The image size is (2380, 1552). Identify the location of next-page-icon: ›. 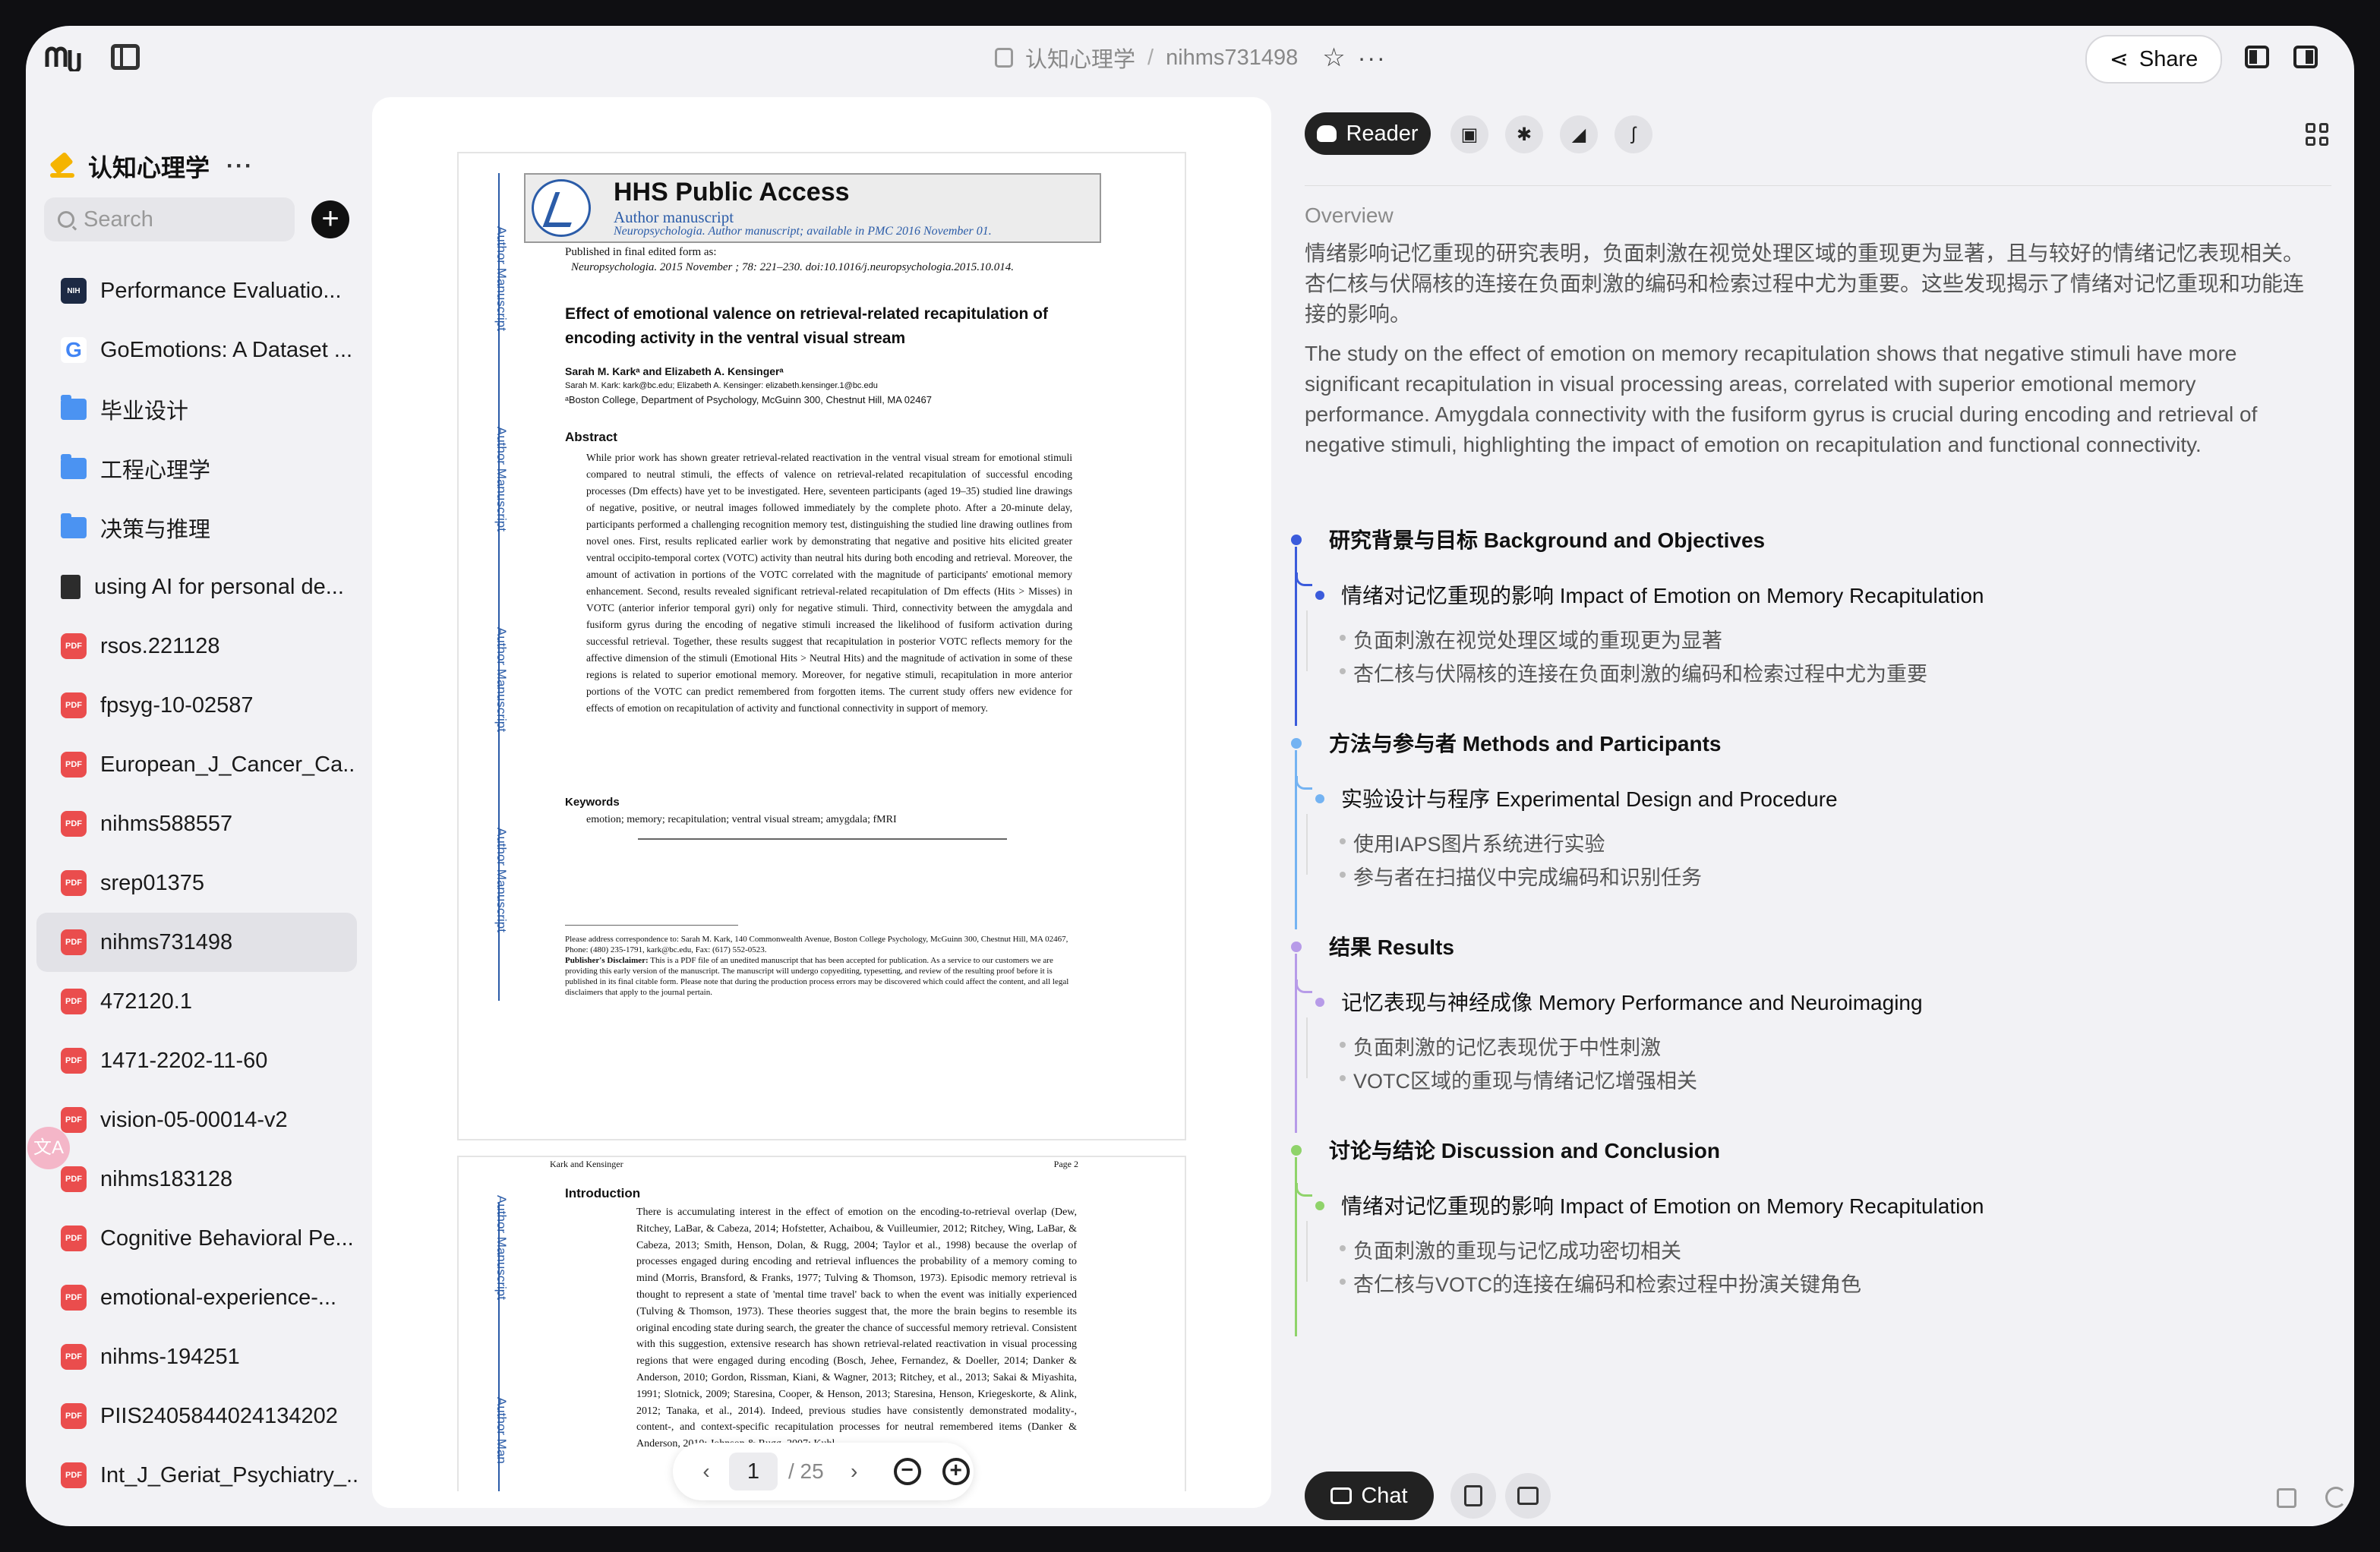
(855, 1471).